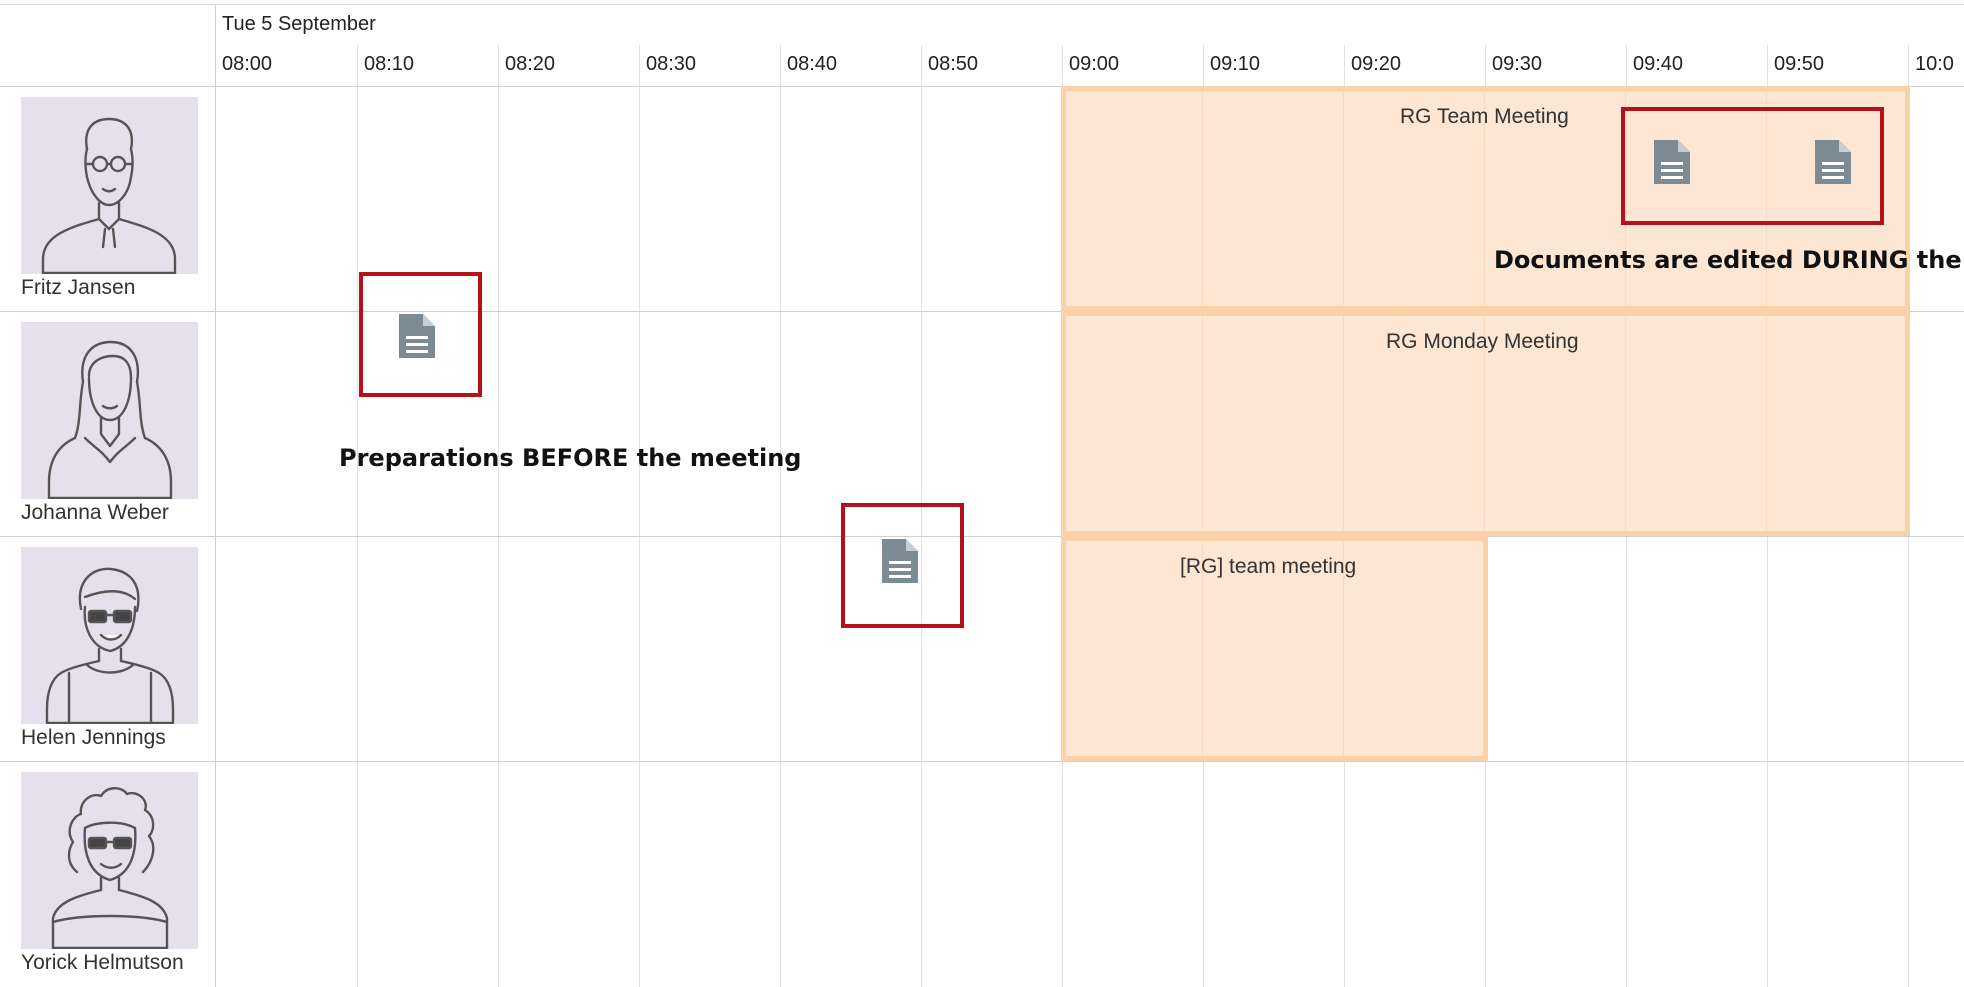 This screenshot has height=987, width=1964. I want to click on person-name: Yorick Helmutson, so click(102, 962).